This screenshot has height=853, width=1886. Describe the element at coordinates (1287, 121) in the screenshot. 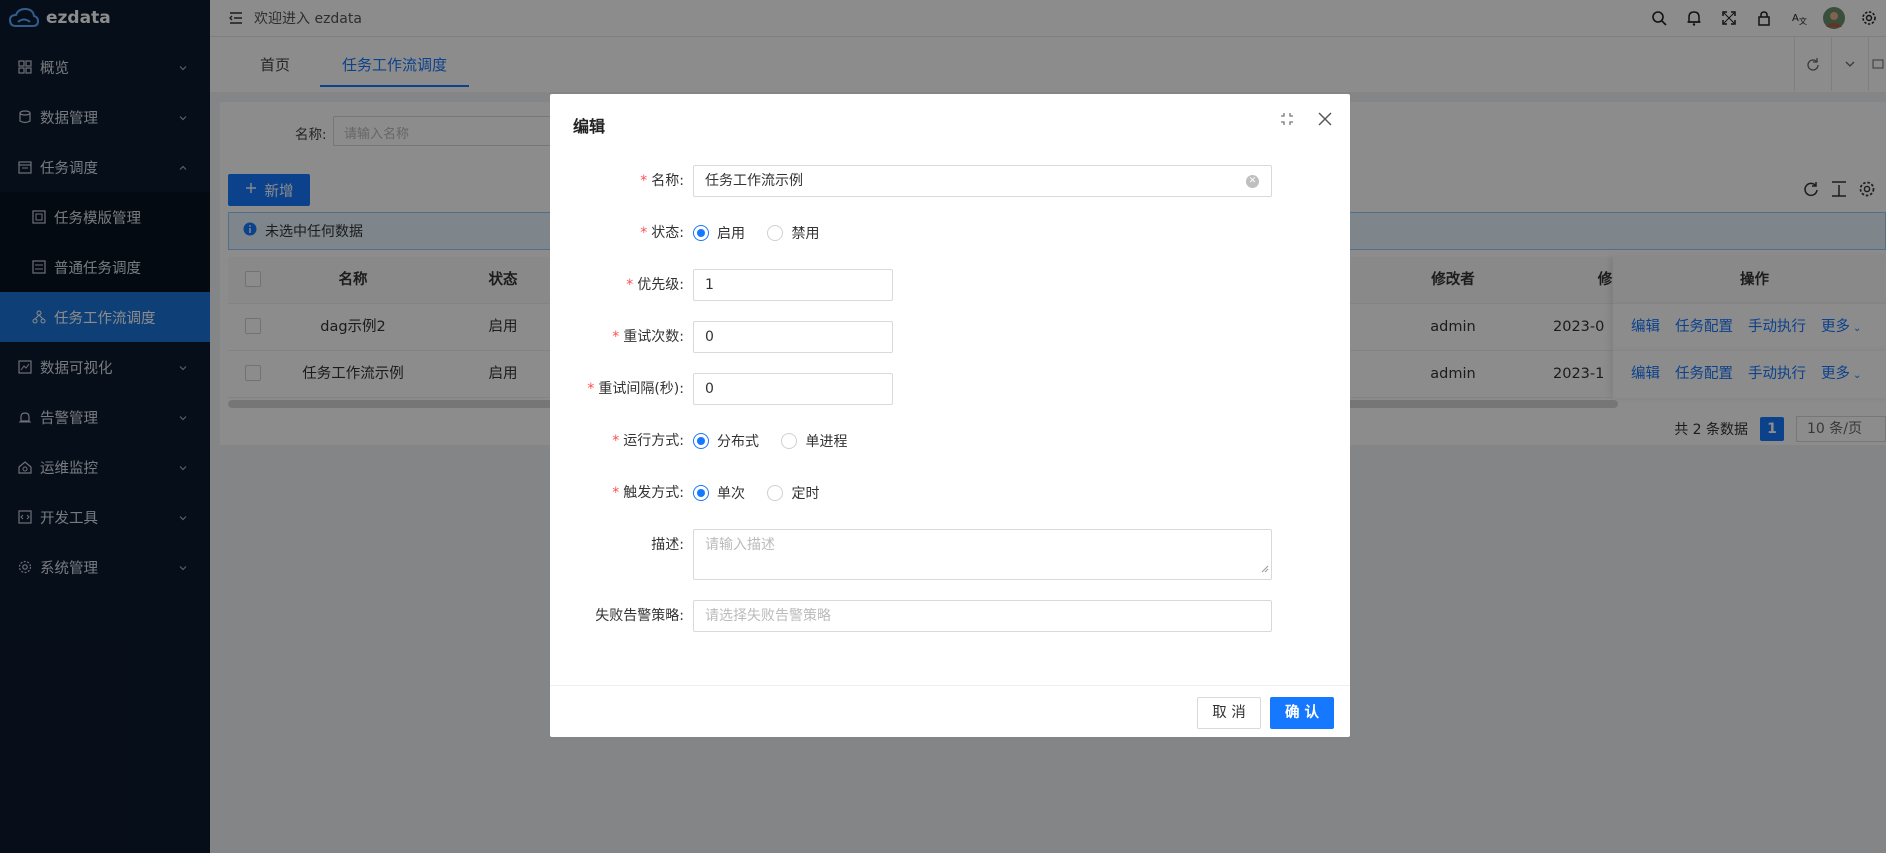

I see `fullscreen-icon` at that location.